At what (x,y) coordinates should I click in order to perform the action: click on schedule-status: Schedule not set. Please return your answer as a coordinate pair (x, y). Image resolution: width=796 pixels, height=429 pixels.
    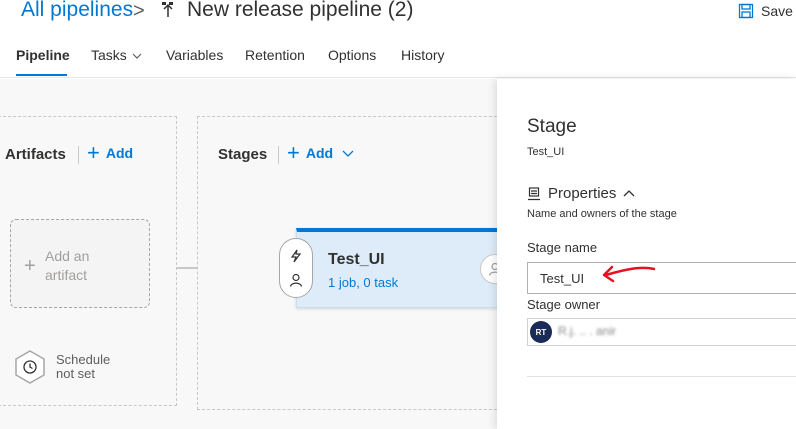
    Looking at the image, I should click on (91, 367).